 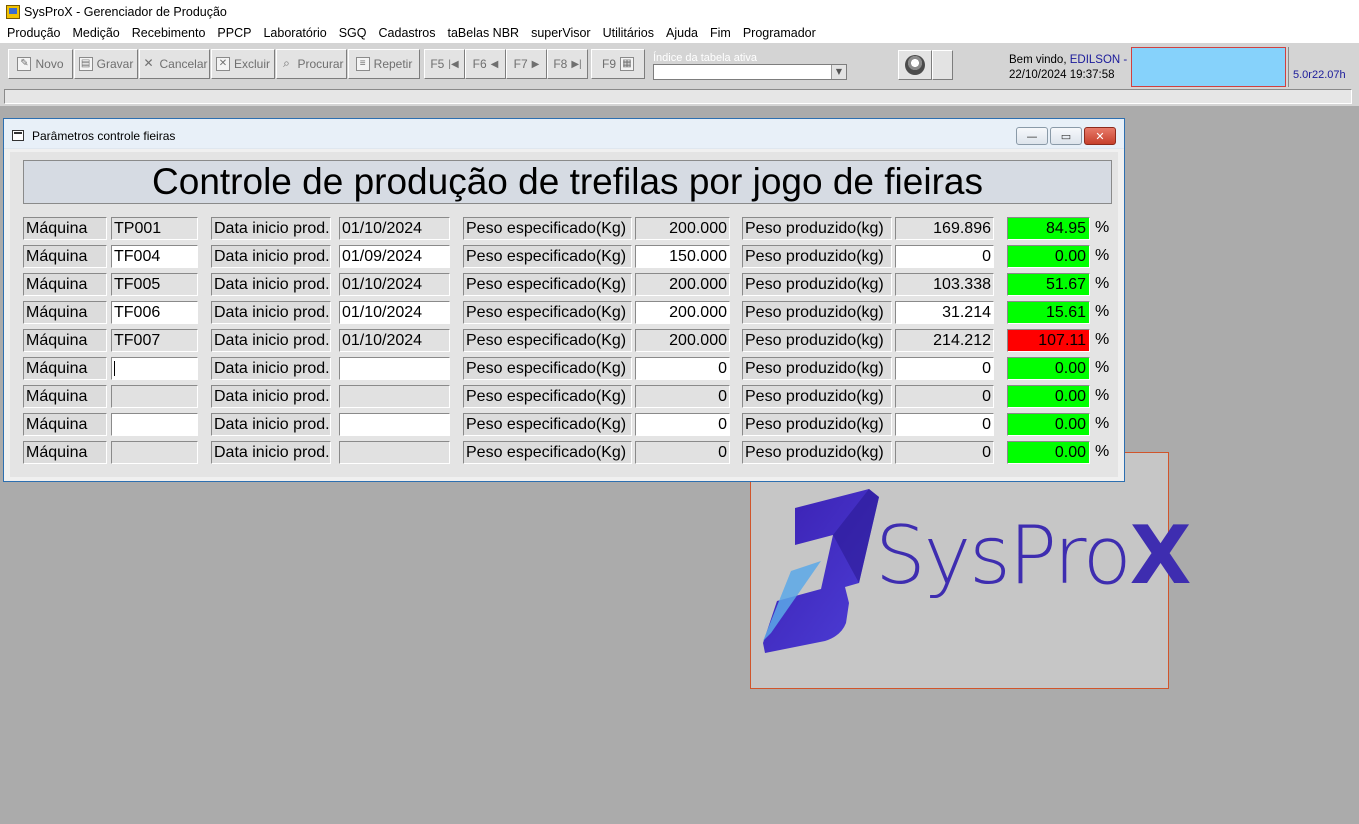 I want to click on text-caret, so click(x=114, y=369).